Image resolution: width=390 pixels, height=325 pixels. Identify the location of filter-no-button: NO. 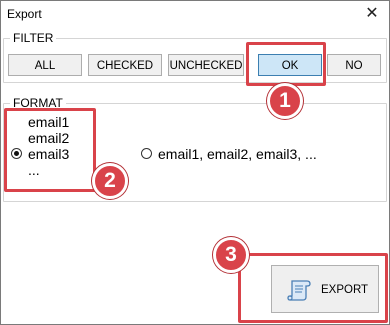
(354, 65).